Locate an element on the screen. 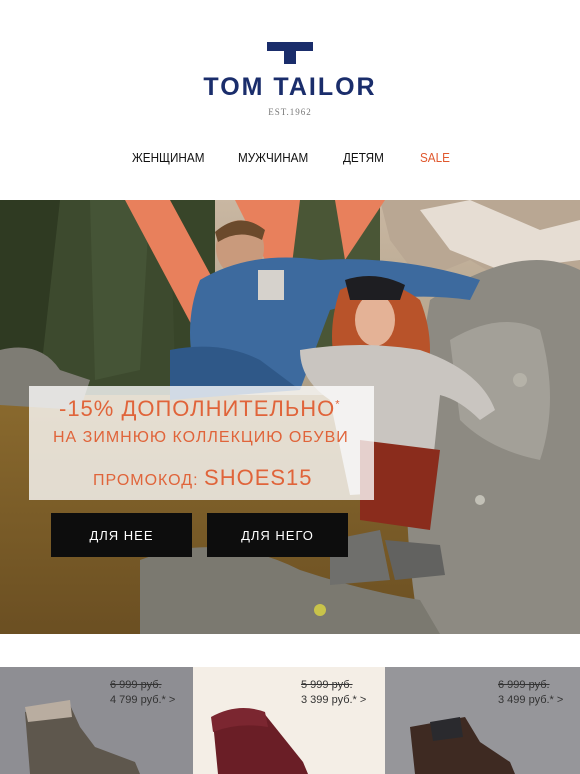 The width and height of the screenshot is (580, 774). promo-code-label: ПРОМОКОД: is located at coordinates (146, 480).